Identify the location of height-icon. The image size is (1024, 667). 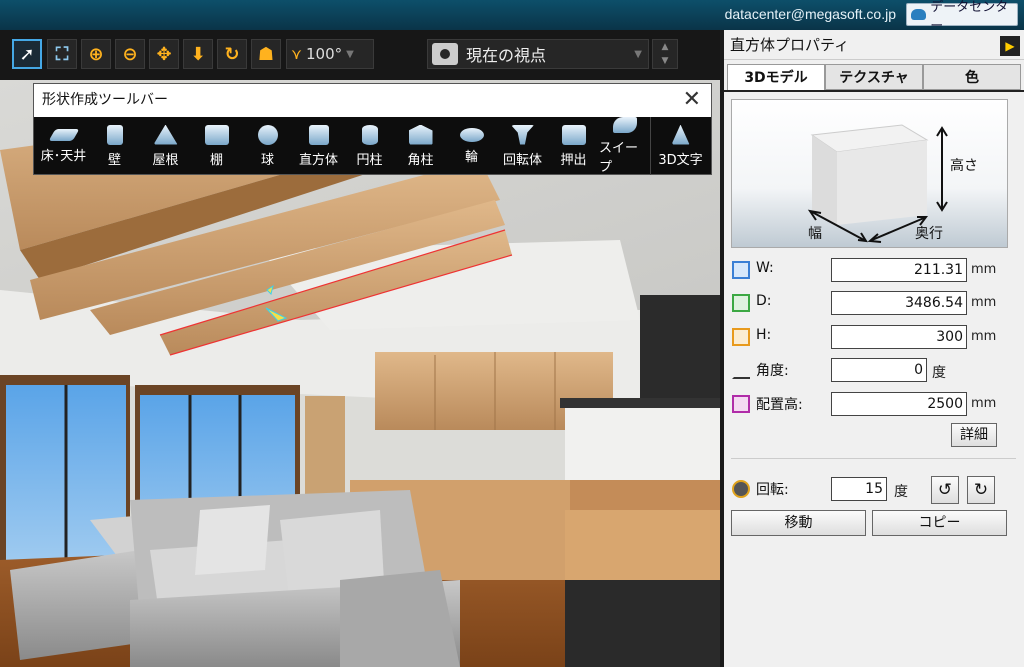
(741, 337).